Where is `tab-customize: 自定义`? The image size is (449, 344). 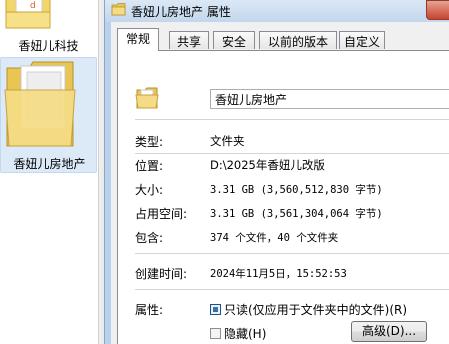 tab-customize: 自定义 is located at coordinates (362, 40).